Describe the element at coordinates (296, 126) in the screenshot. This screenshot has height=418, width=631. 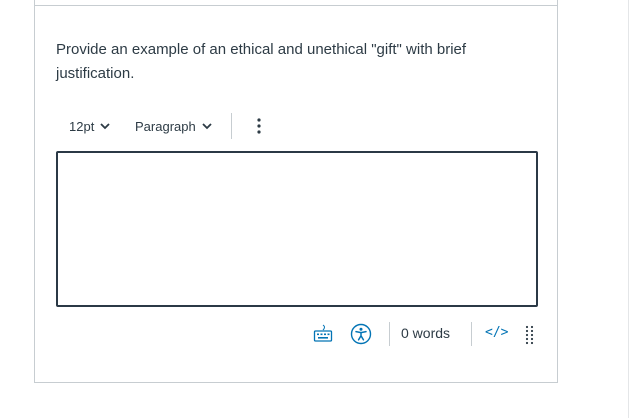
I see `editor-toolbar: 12pt Paragraph` at that location.